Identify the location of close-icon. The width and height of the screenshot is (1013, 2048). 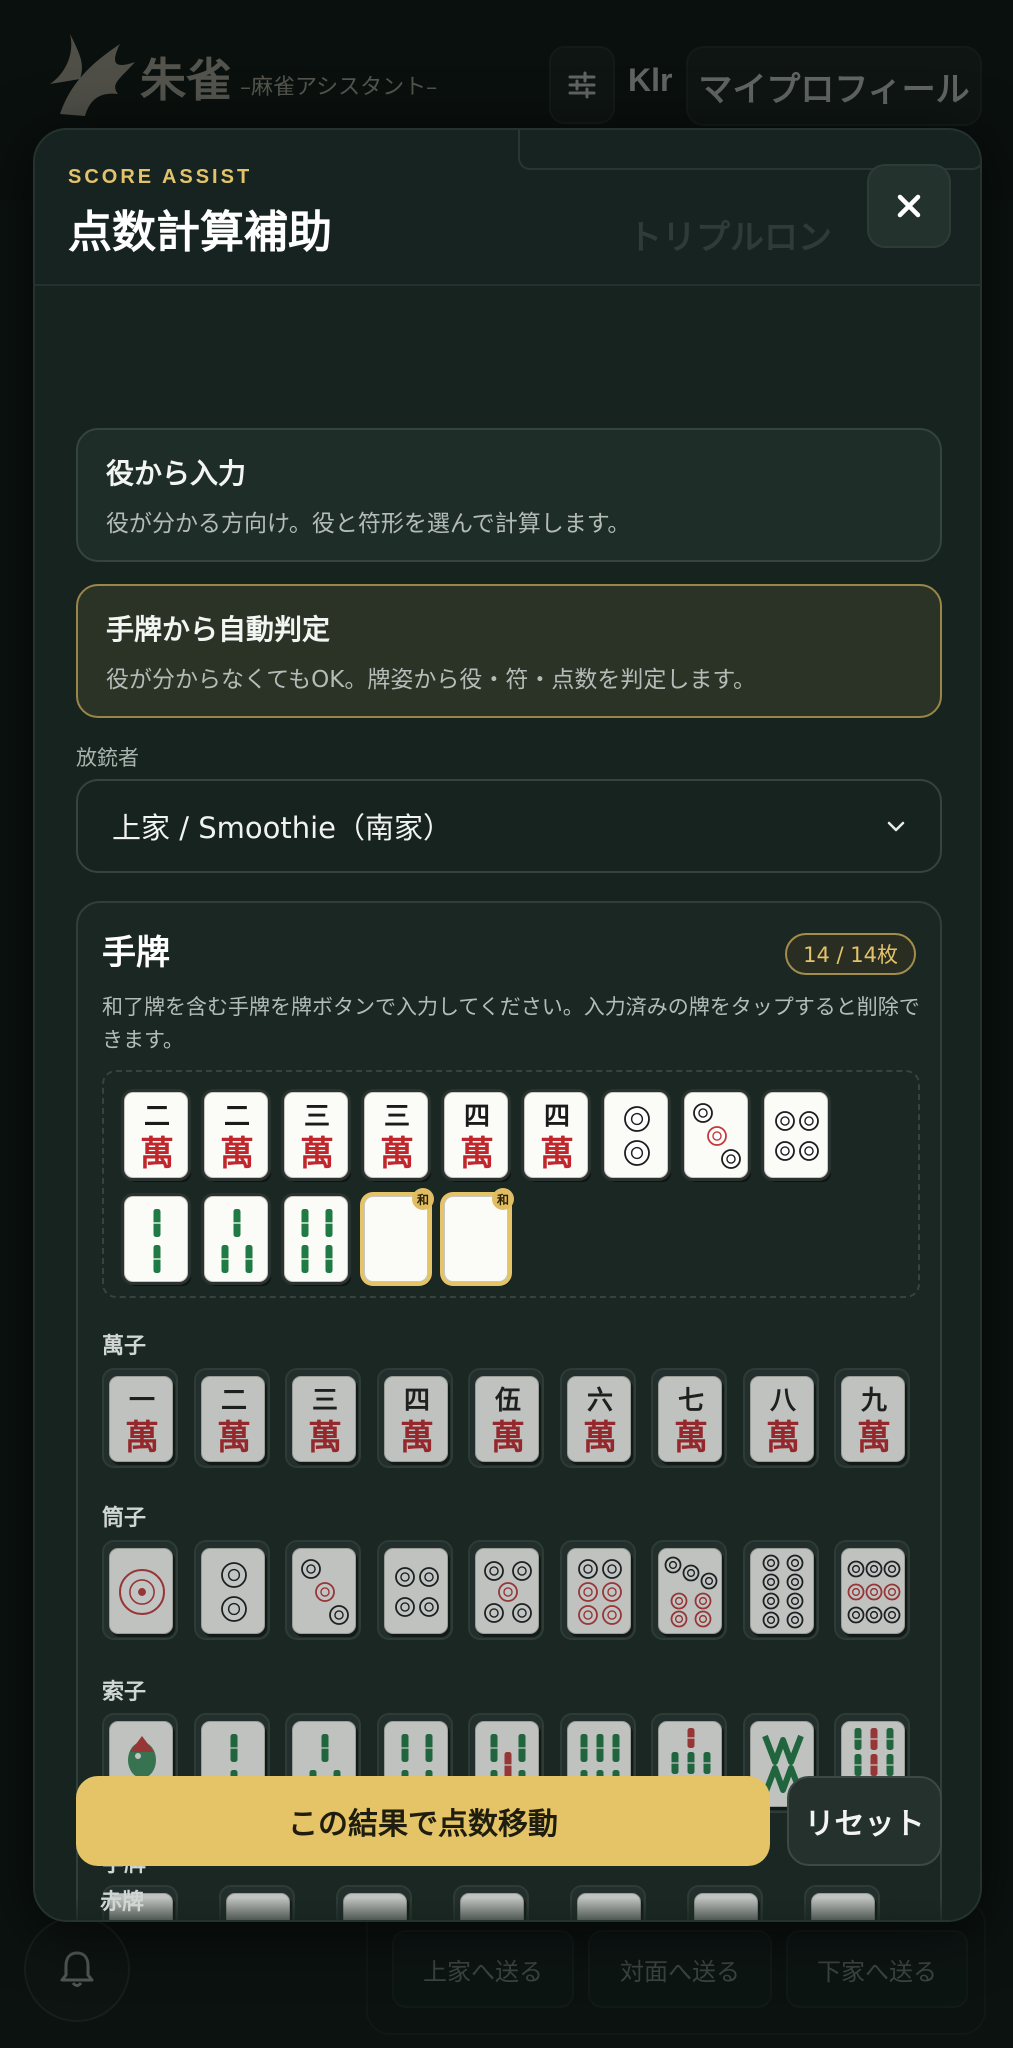
(909, 206).